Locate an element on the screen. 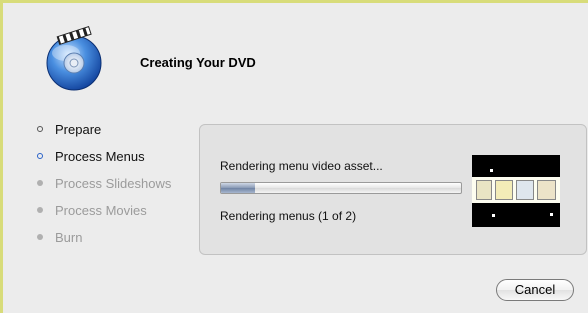  progress-bar is located at coordinates (341, 188).